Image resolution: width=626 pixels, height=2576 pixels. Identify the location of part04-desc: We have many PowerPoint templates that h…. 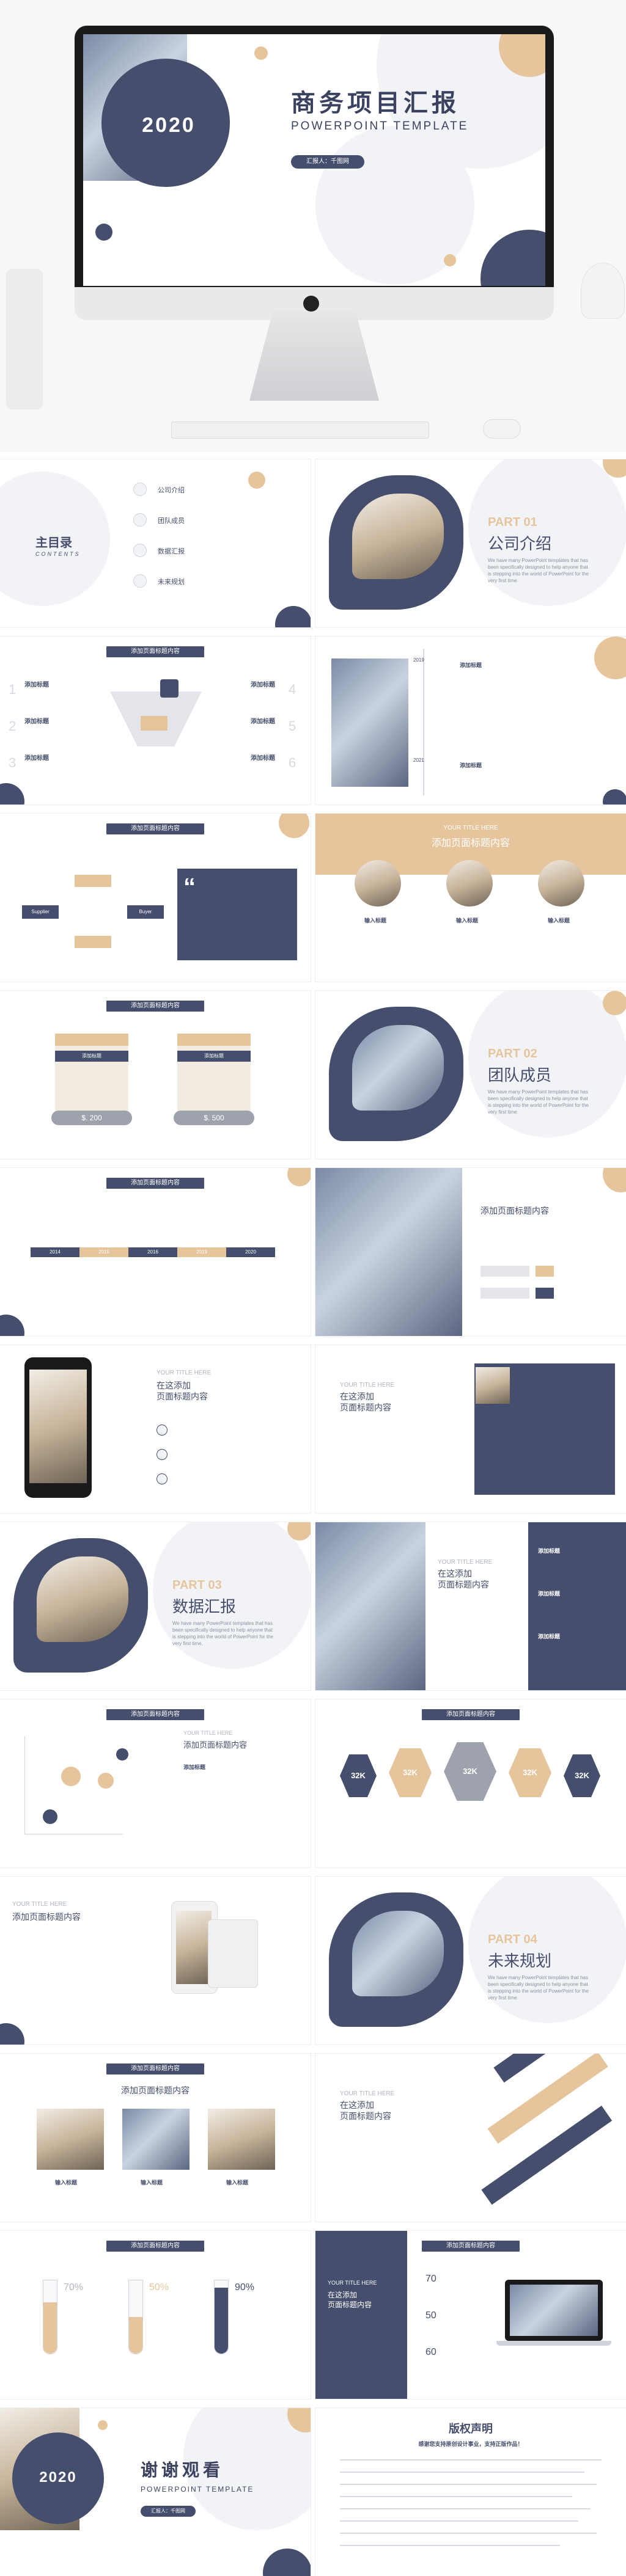
(538, 1988).